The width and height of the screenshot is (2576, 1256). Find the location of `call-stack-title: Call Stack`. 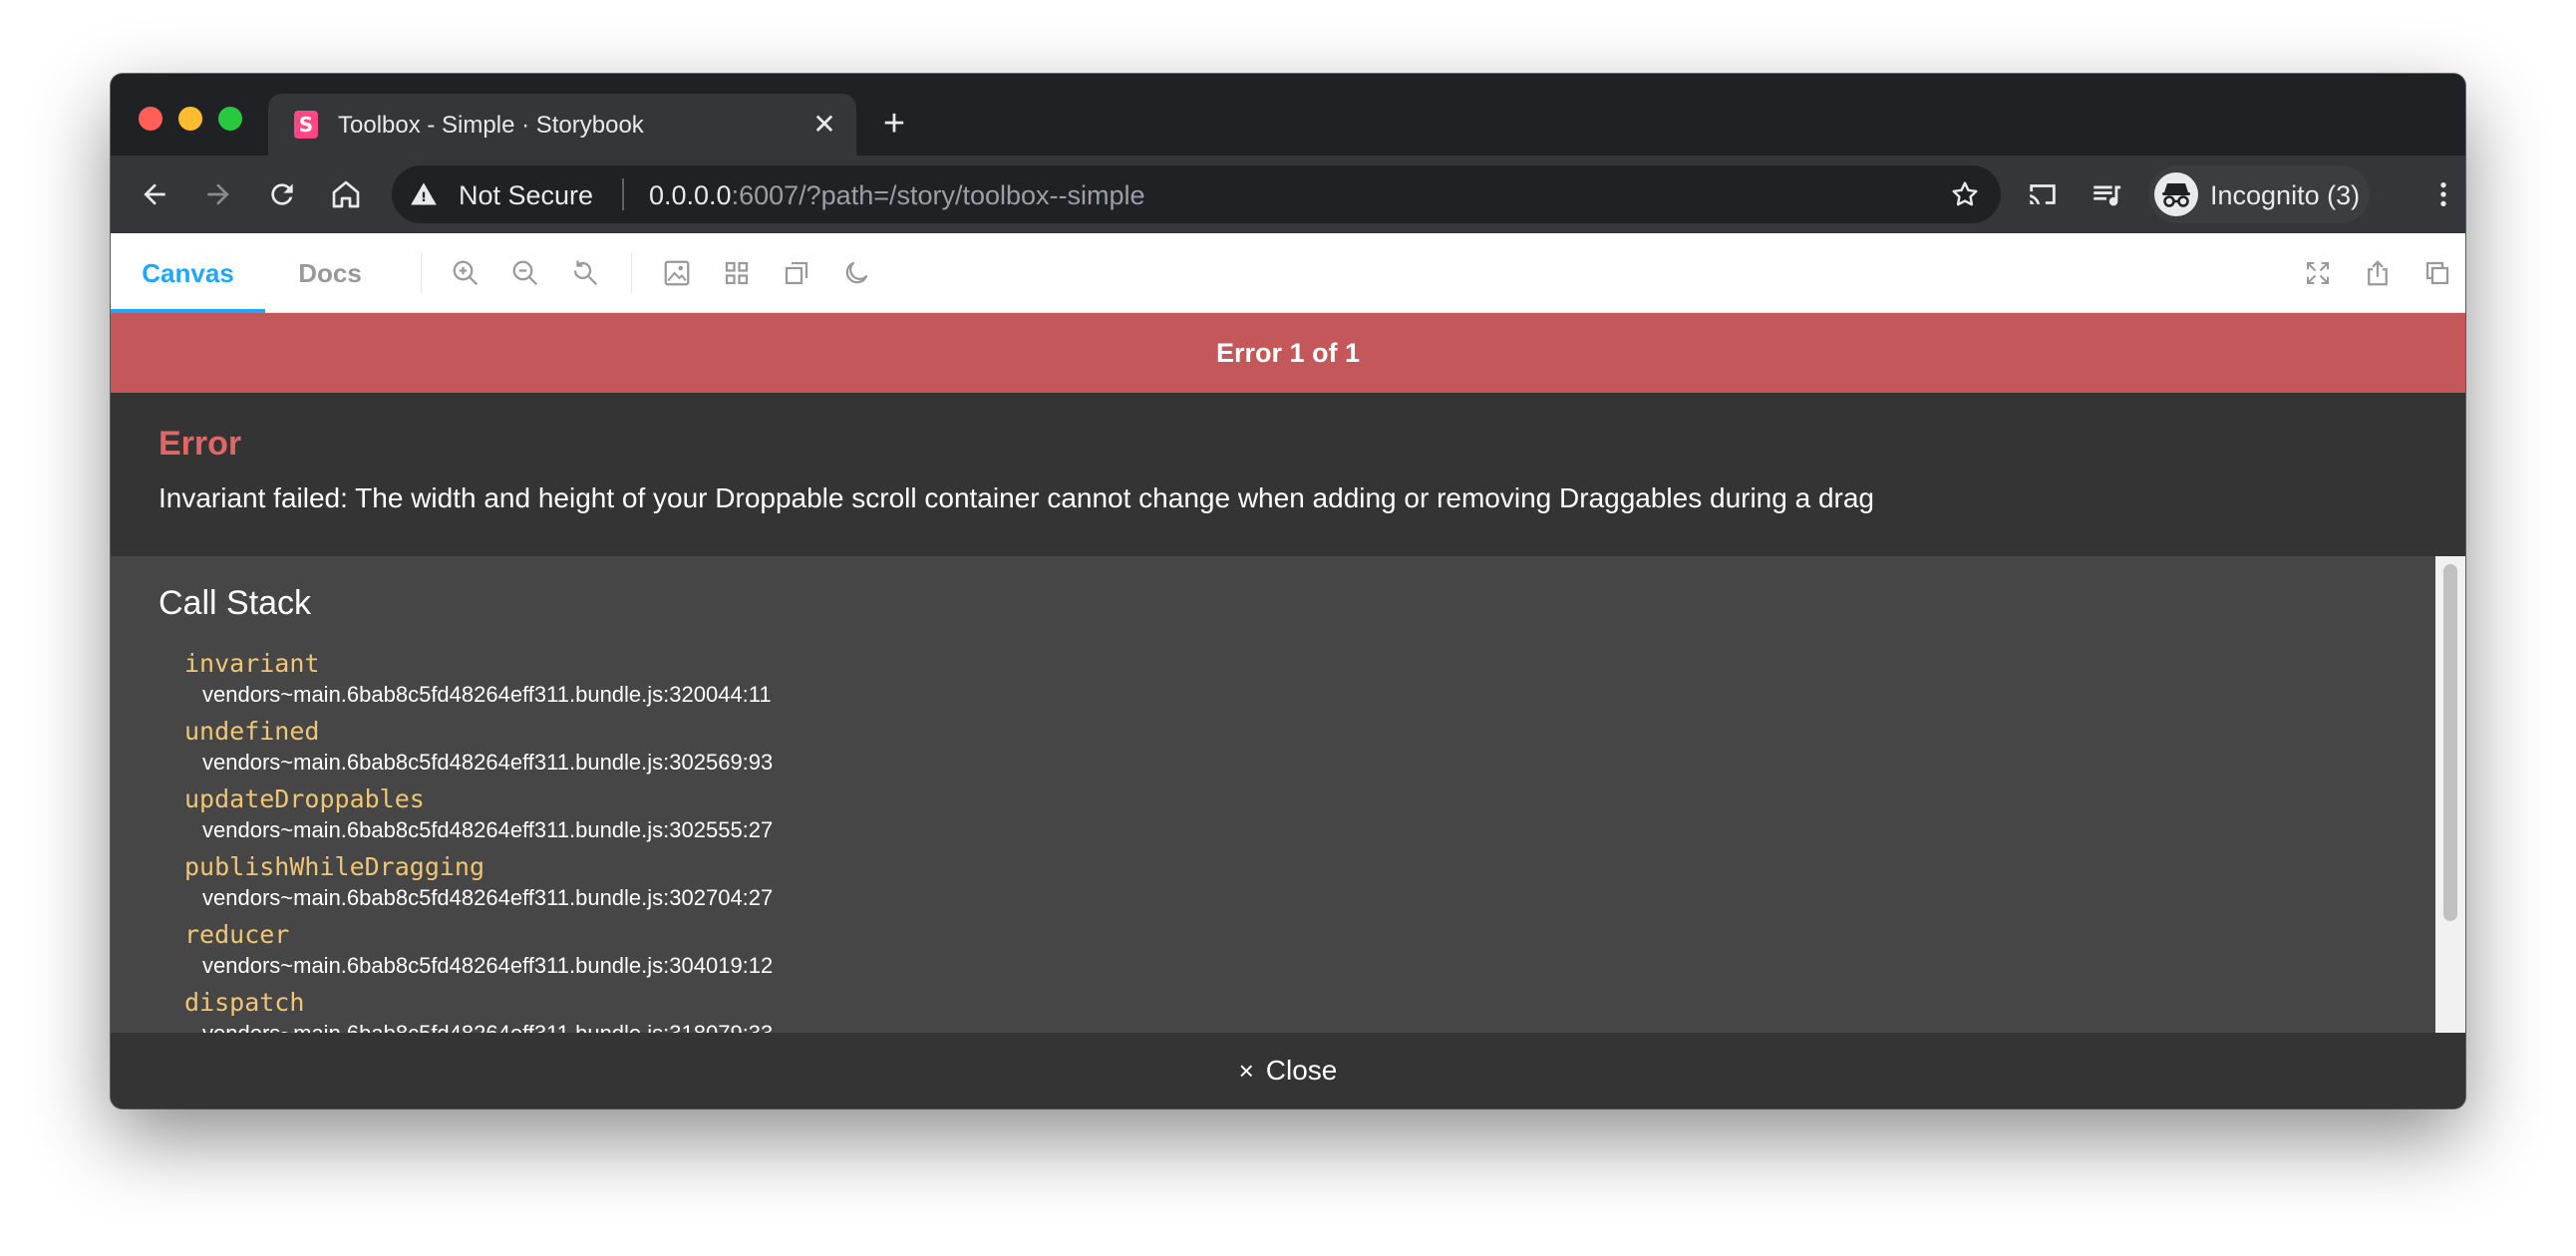

call-stack-title: Call Stack is located at coordinates (235, 603).